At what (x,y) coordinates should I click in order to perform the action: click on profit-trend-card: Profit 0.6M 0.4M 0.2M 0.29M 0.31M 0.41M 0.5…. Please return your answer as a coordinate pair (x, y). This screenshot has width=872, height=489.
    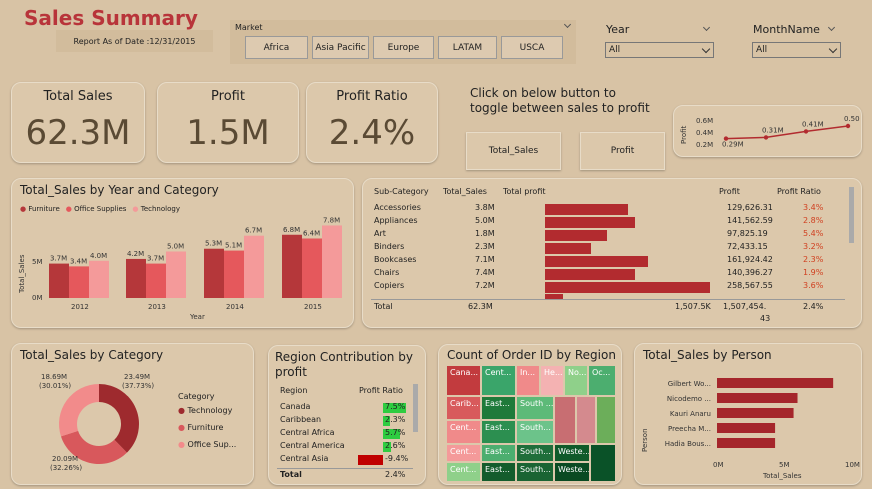
    Looking at the image, I should click on (767, 131).